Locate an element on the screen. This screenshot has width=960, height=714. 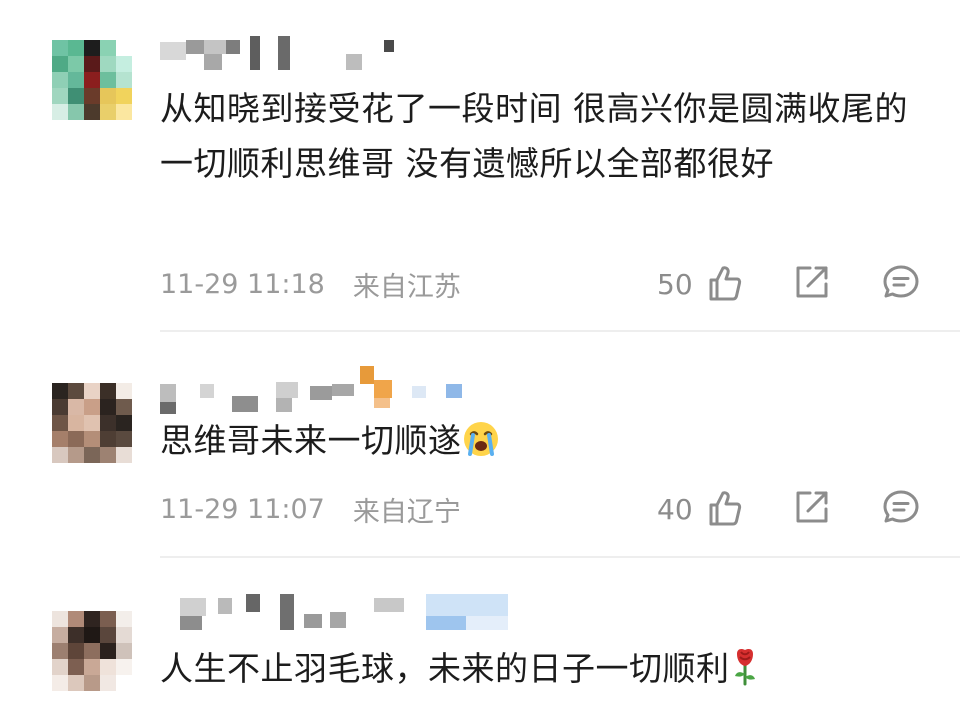
comment-text-content: 思维哥未来一切顺遂 is located at coordinates (311, 440).